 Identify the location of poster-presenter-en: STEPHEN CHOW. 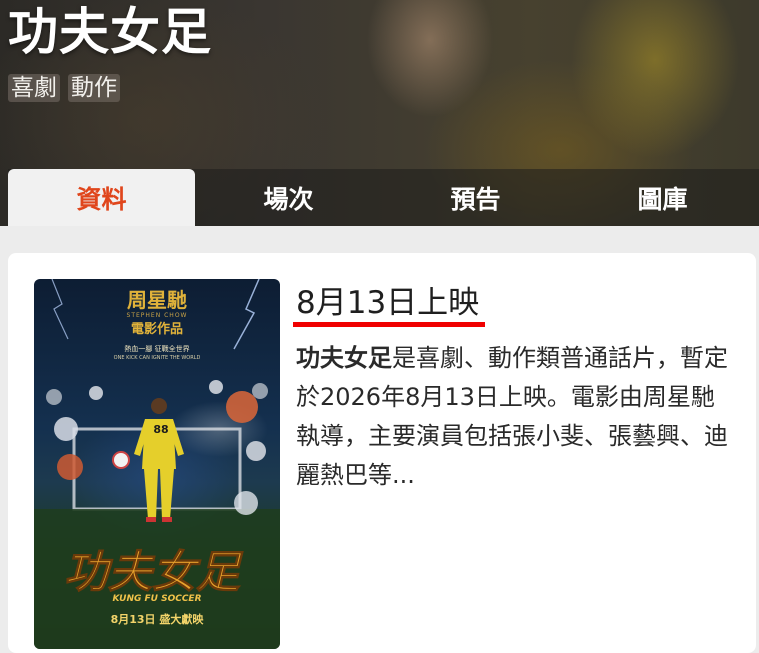
(157, 315).